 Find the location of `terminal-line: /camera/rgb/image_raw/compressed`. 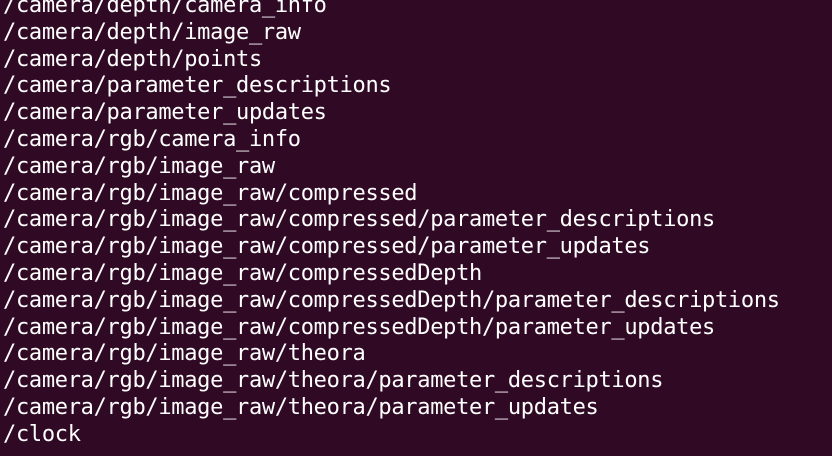

terminal-line: /camera/rgb/image_raw/compressed is located at coordinates (210, 193).